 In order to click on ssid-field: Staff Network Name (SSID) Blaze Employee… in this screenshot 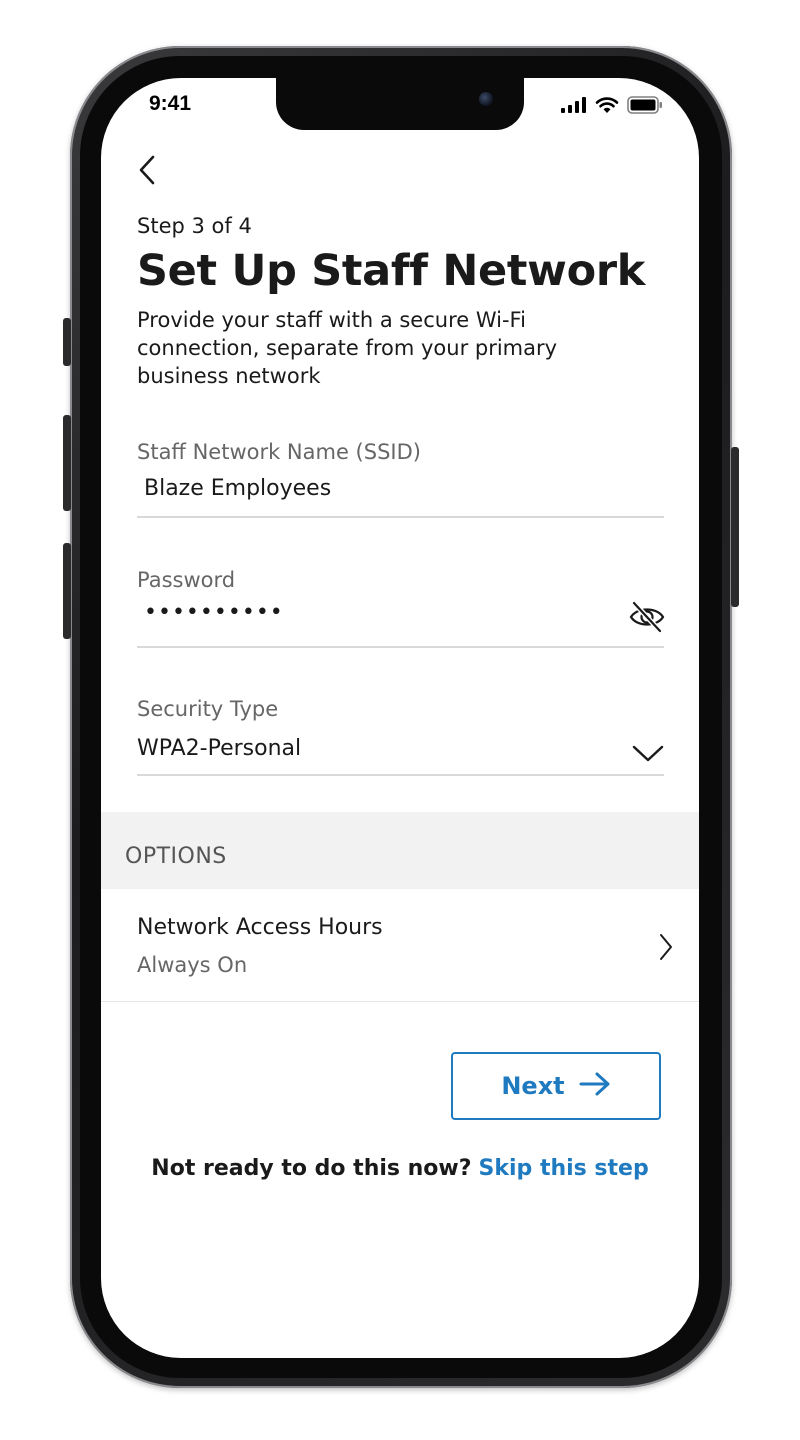, I will do `click(400, 477)`.